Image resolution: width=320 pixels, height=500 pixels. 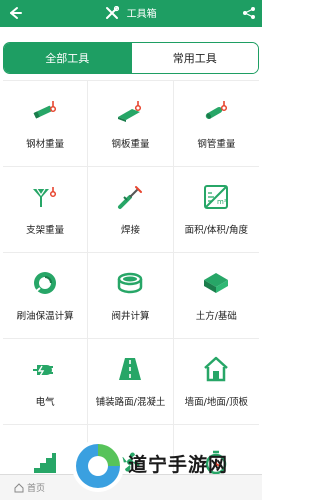 I want to click on tool-label: 支架重量, so click(x=45, y=230).